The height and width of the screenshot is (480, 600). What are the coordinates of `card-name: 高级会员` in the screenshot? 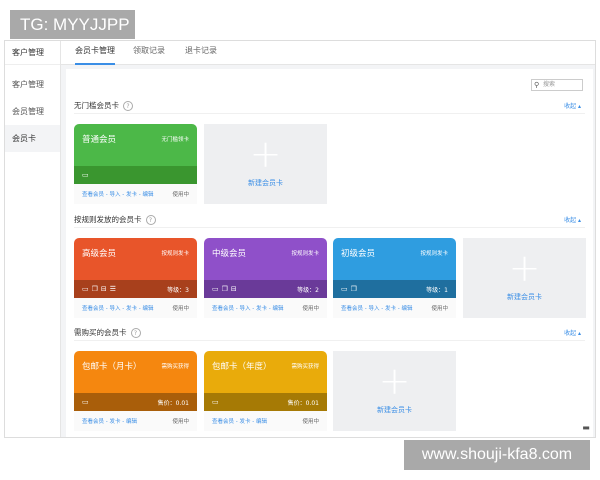 It's located at (99, 254).